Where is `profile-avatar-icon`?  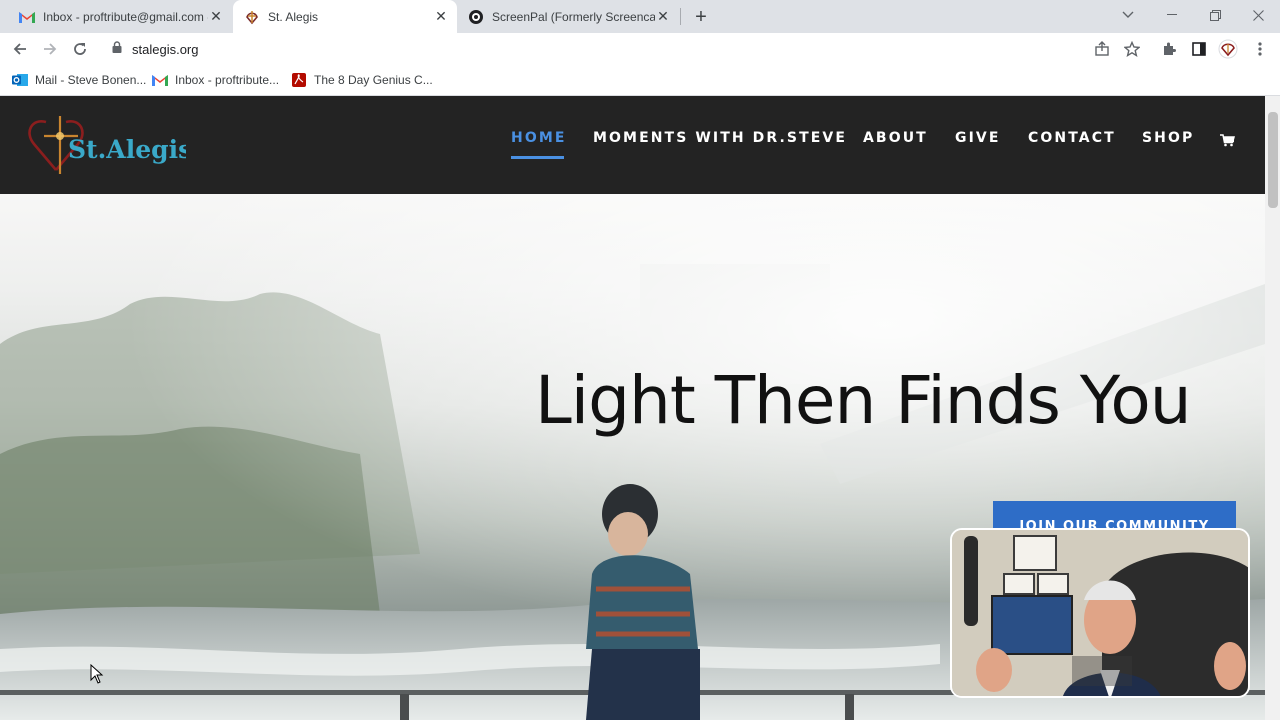
profile-avatar-icon is located at coordinates (1228, 49).